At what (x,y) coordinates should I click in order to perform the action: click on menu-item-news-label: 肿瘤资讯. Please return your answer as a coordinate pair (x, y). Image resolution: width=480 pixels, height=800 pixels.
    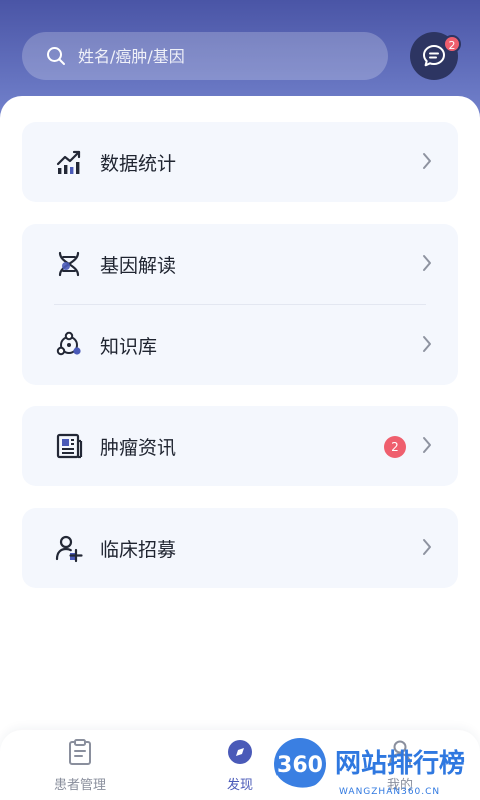
    Looking at the image, I should click on (138, 447).